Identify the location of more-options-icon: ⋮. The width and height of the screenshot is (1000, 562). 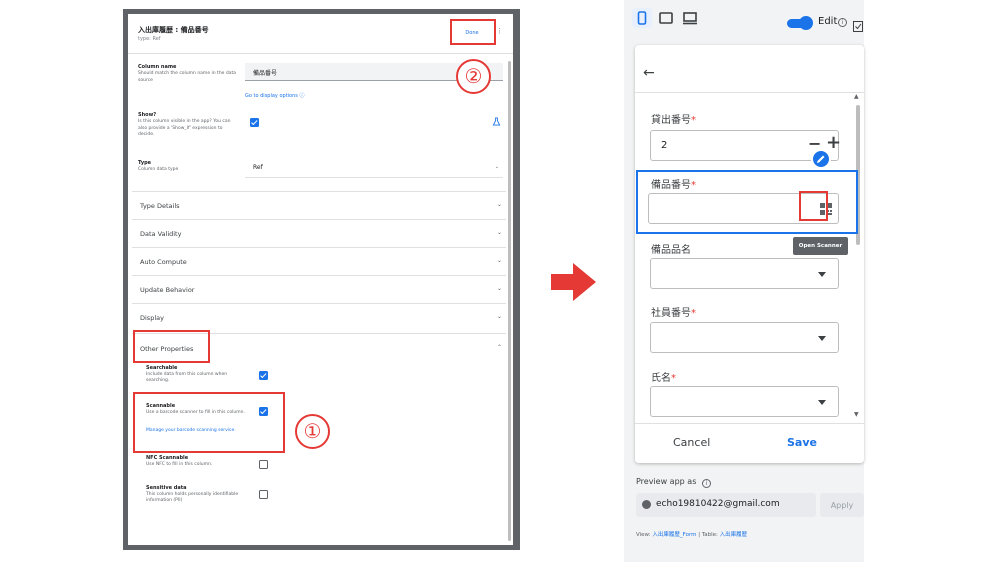
(499, 31).